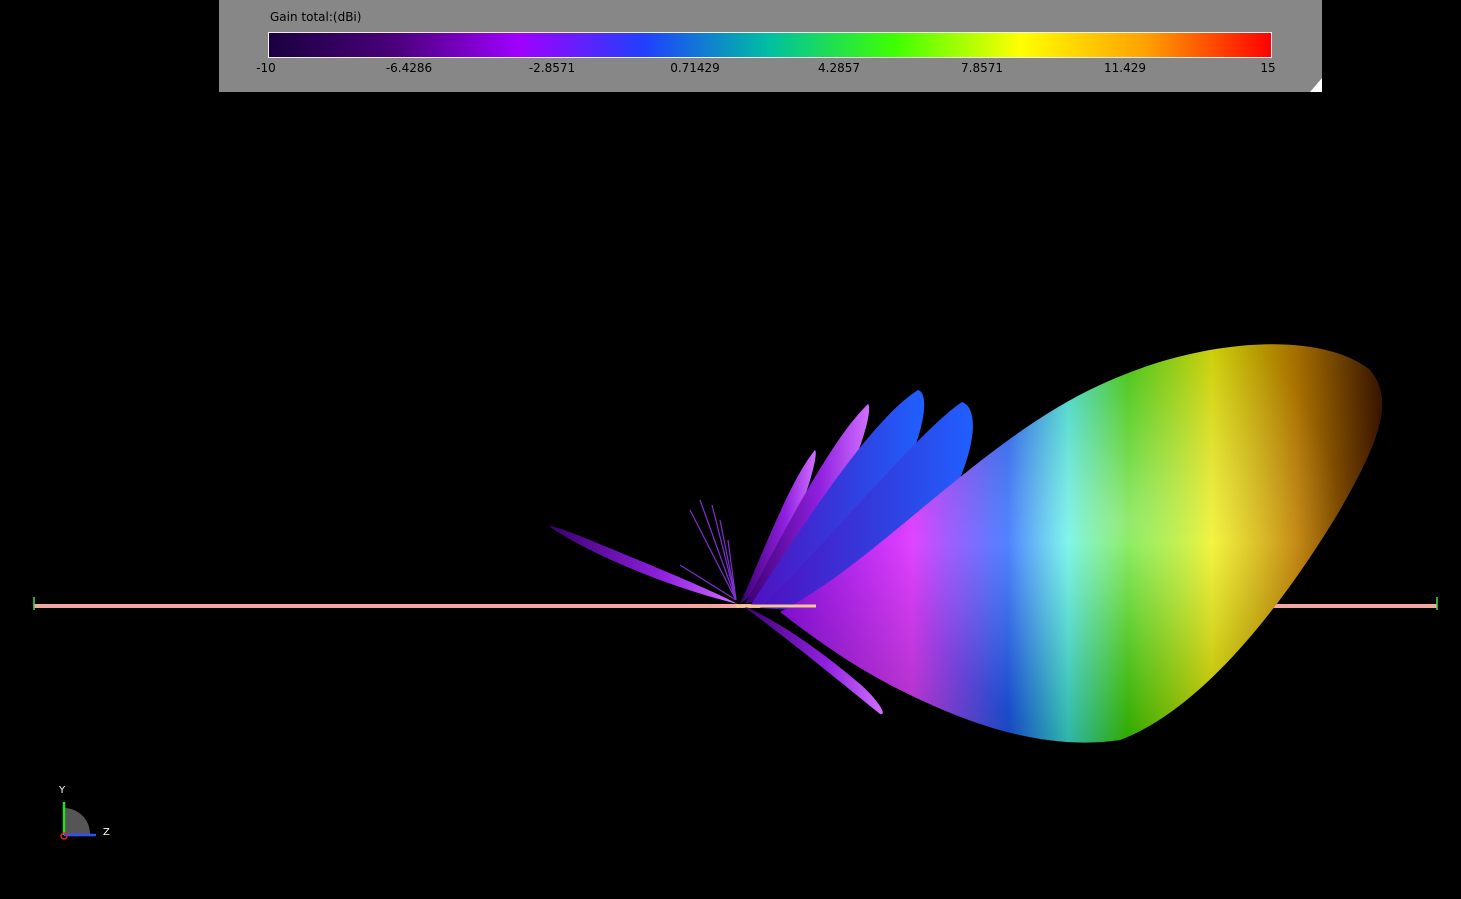 This screenshot has width=1461, height=899. What do you see at coordinates (1125, 68) in the screenshot?
I see `legend-tick: 11.429` at bounding box center [1125, 68].